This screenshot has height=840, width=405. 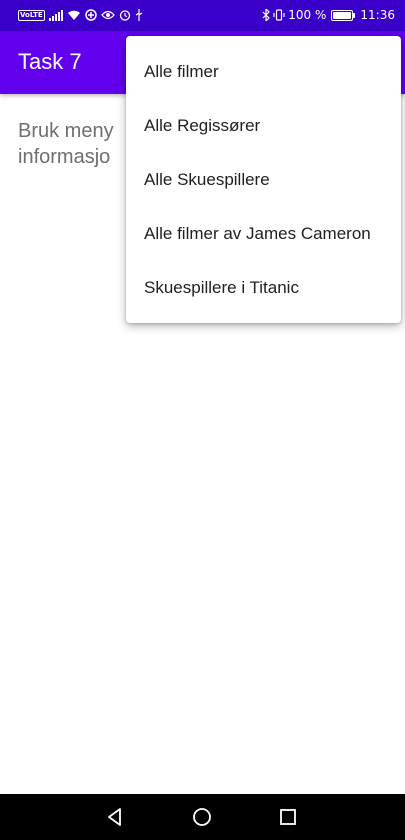 What do you see at coordinates (288, 817) in the screenshot?
I see `recents-icon` at bounding box center [288, 817].